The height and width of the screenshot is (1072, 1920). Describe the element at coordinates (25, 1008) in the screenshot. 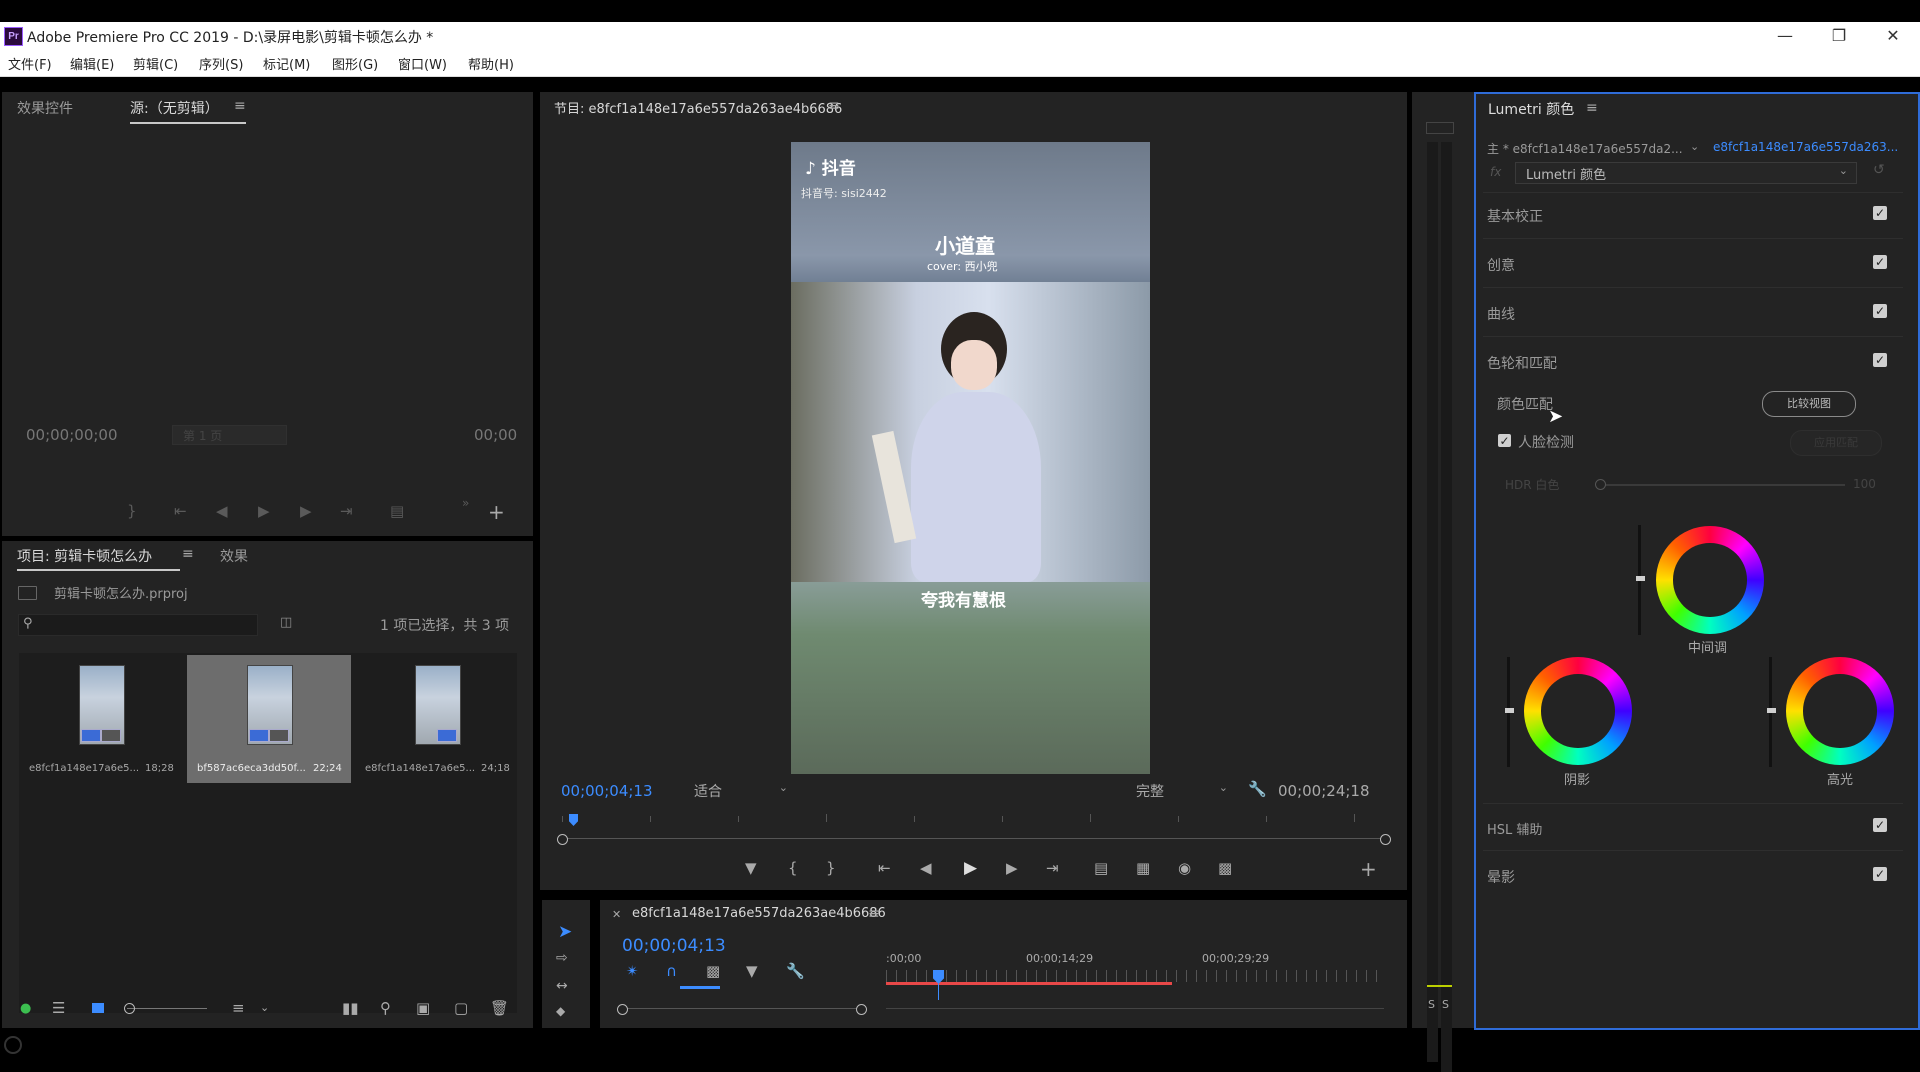

I see `lock-icon: ●` at that location.